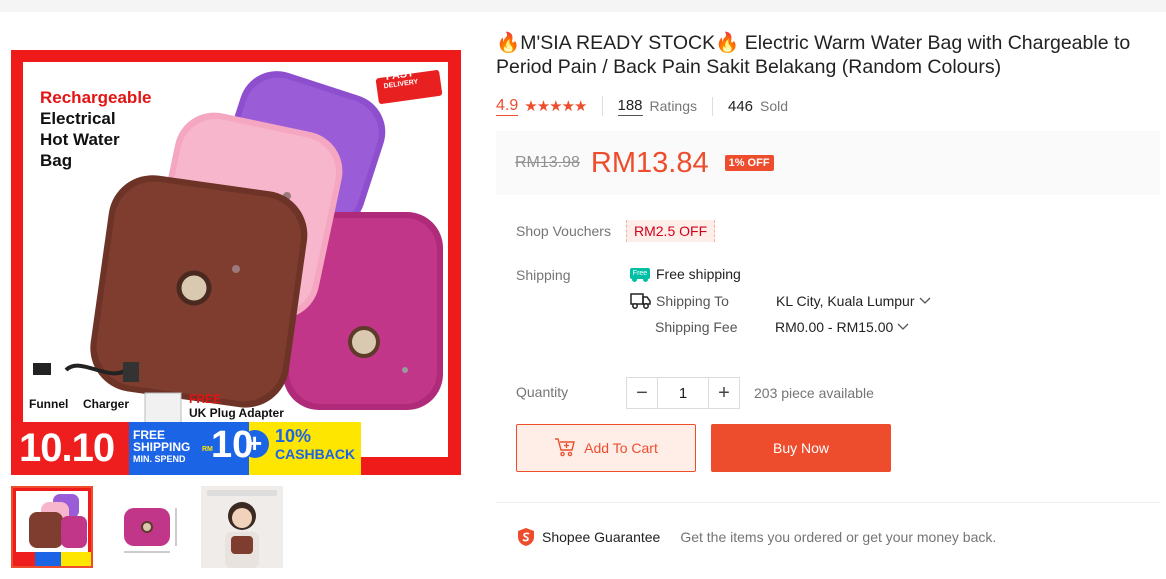  Describe the element at coordinates (526, 537) in the screenshot. I see `shield-icon` at that location.